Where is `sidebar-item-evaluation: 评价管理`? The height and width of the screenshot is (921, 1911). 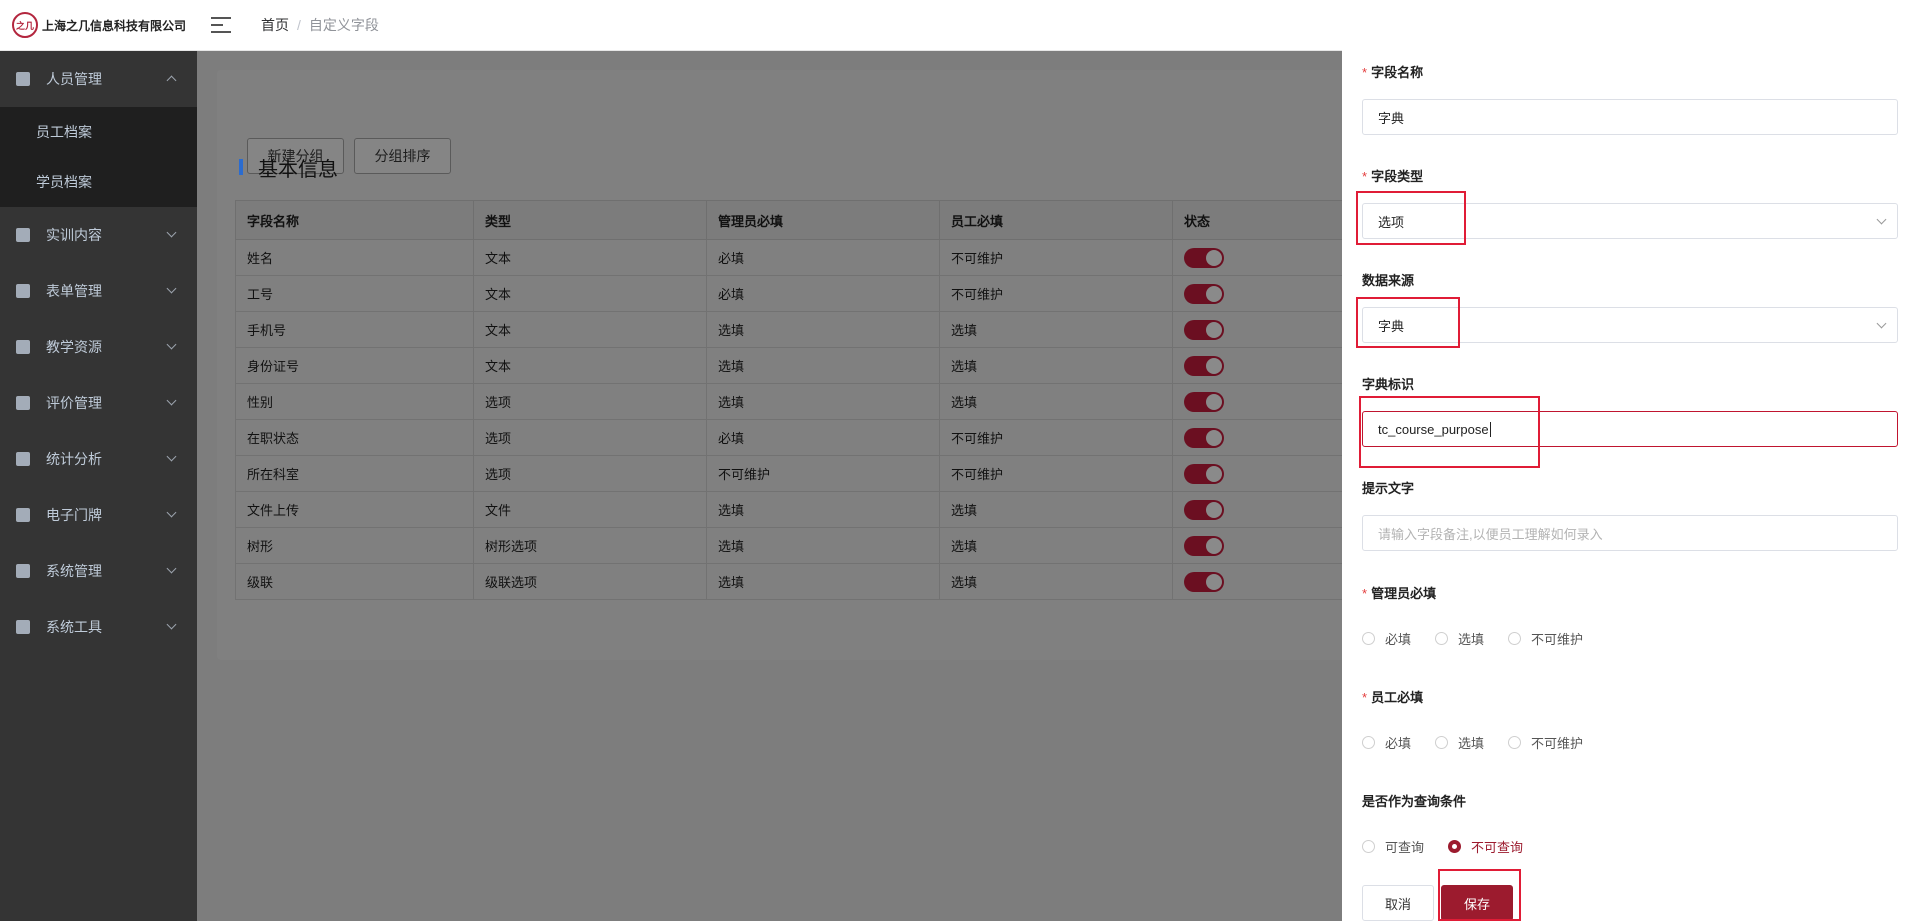
sidebar-item-evaluation: 评价管理 is located at coordinates (98, 403).